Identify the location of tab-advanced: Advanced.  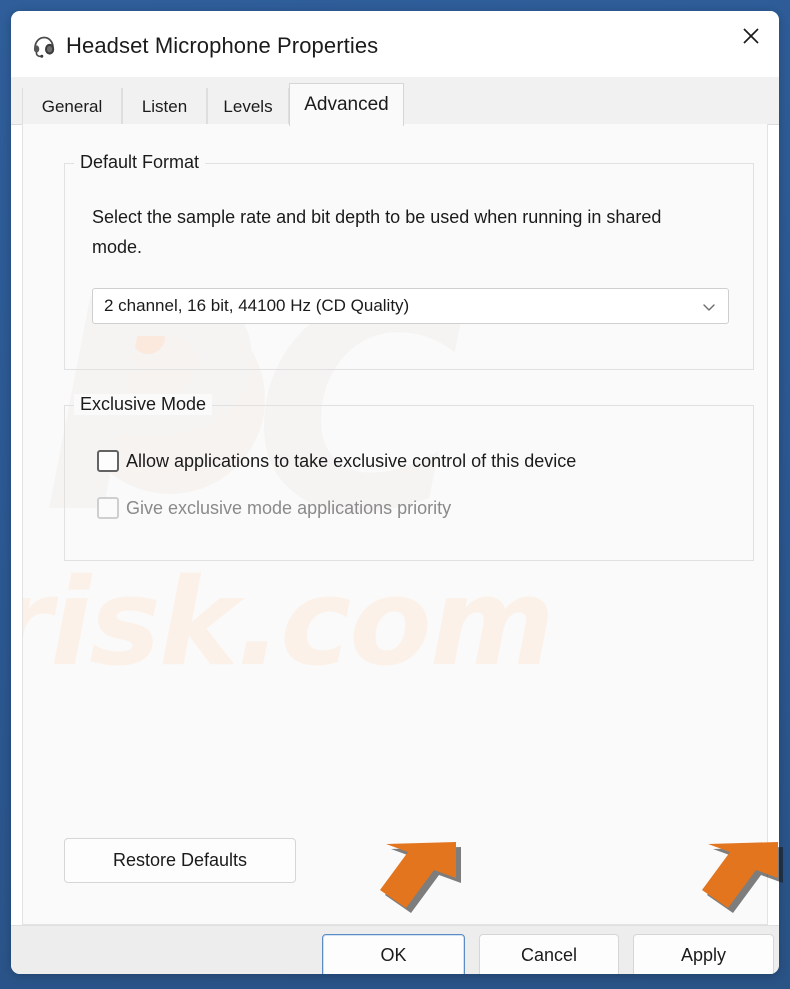
(346, 104).